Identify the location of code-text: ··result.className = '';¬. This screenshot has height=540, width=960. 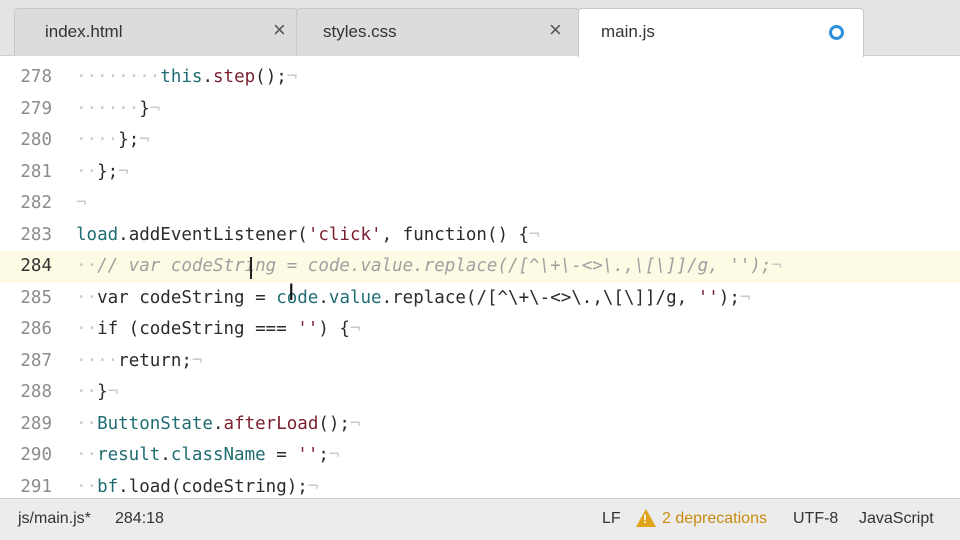
(208, 455).